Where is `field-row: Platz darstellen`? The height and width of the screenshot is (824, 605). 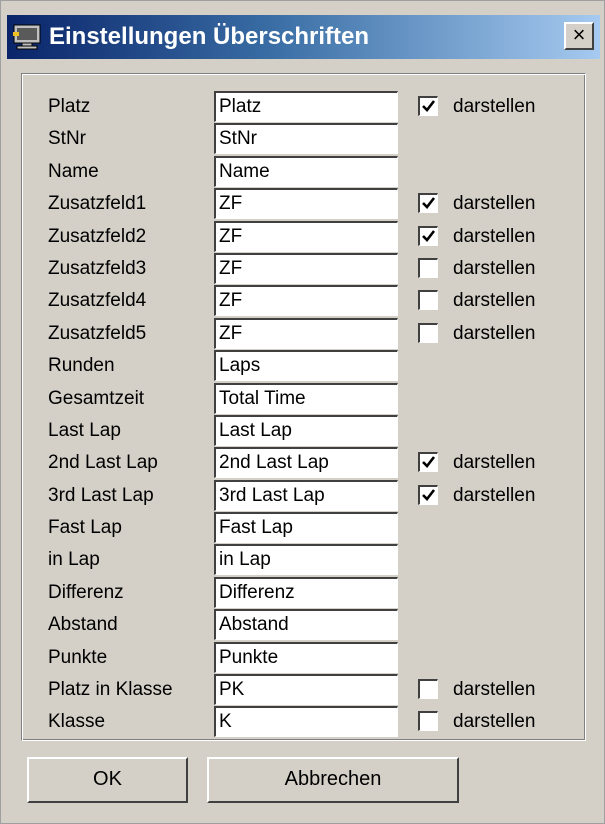
field-row: Platz darstellen is located at coordinates (303, 107).